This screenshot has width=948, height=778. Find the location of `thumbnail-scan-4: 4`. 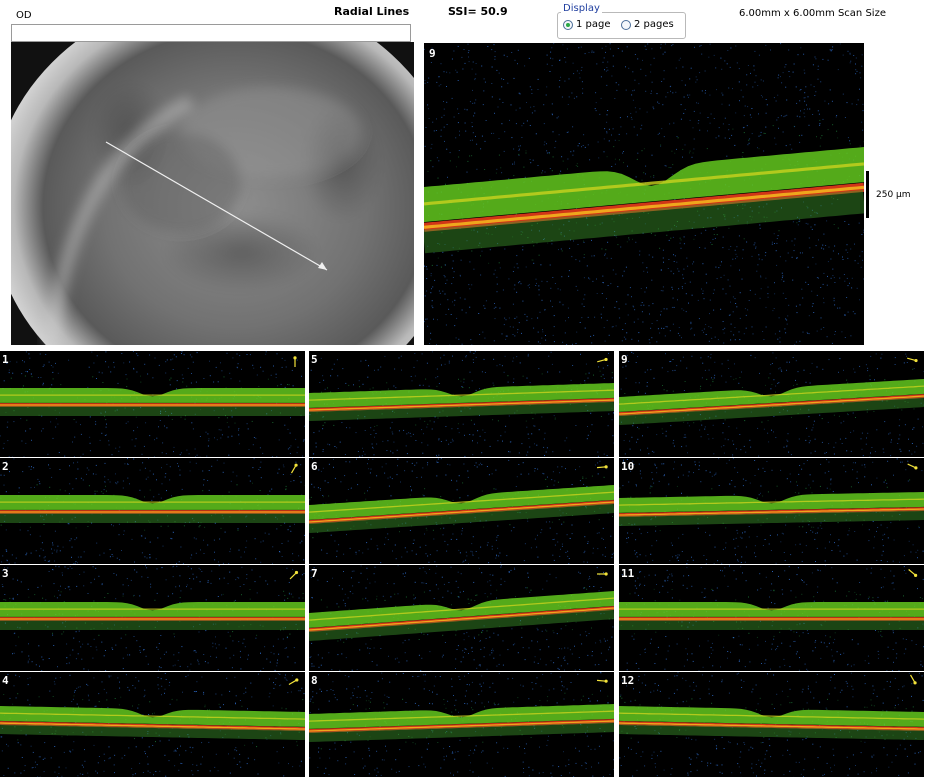

thumbnail-scan-4: 4 is located at coordinates (152, 725).